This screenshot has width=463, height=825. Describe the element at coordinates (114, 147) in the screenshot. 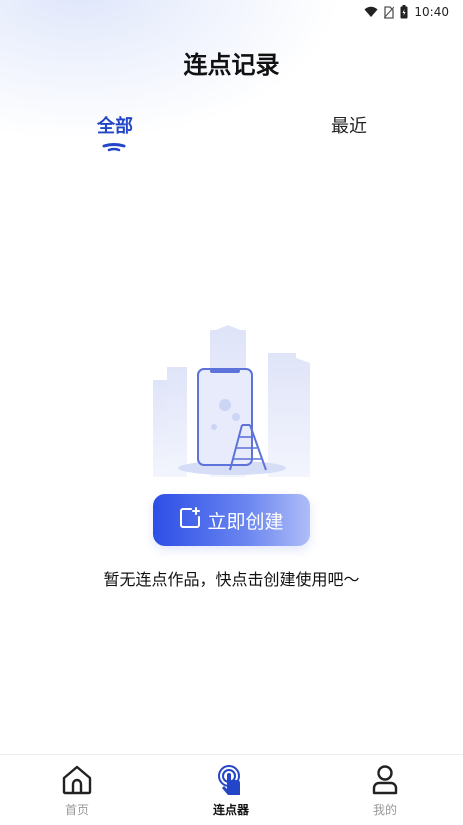

I see `tab-active-indicator` at that location.